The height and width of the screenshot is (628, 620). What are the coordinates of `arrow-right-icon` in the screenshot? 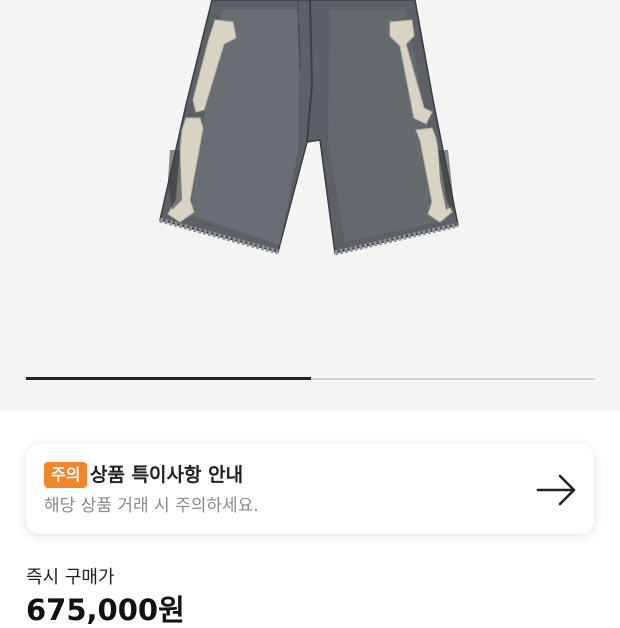 It's located at (557, 490).